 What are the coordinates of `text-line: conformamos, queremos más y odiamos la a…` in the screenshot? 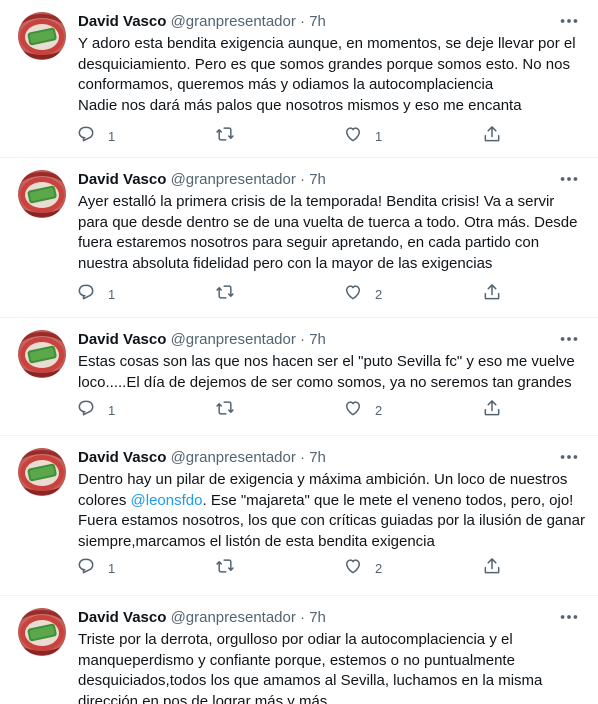 It's located at (286, 84).